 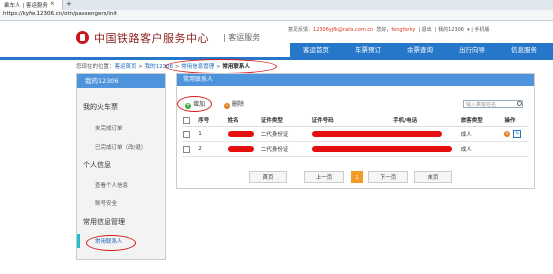 What do you see at coordinates (388, 177) in the screenshot?
I see `pager-next: 下一页` at bounding box center [388, 177].